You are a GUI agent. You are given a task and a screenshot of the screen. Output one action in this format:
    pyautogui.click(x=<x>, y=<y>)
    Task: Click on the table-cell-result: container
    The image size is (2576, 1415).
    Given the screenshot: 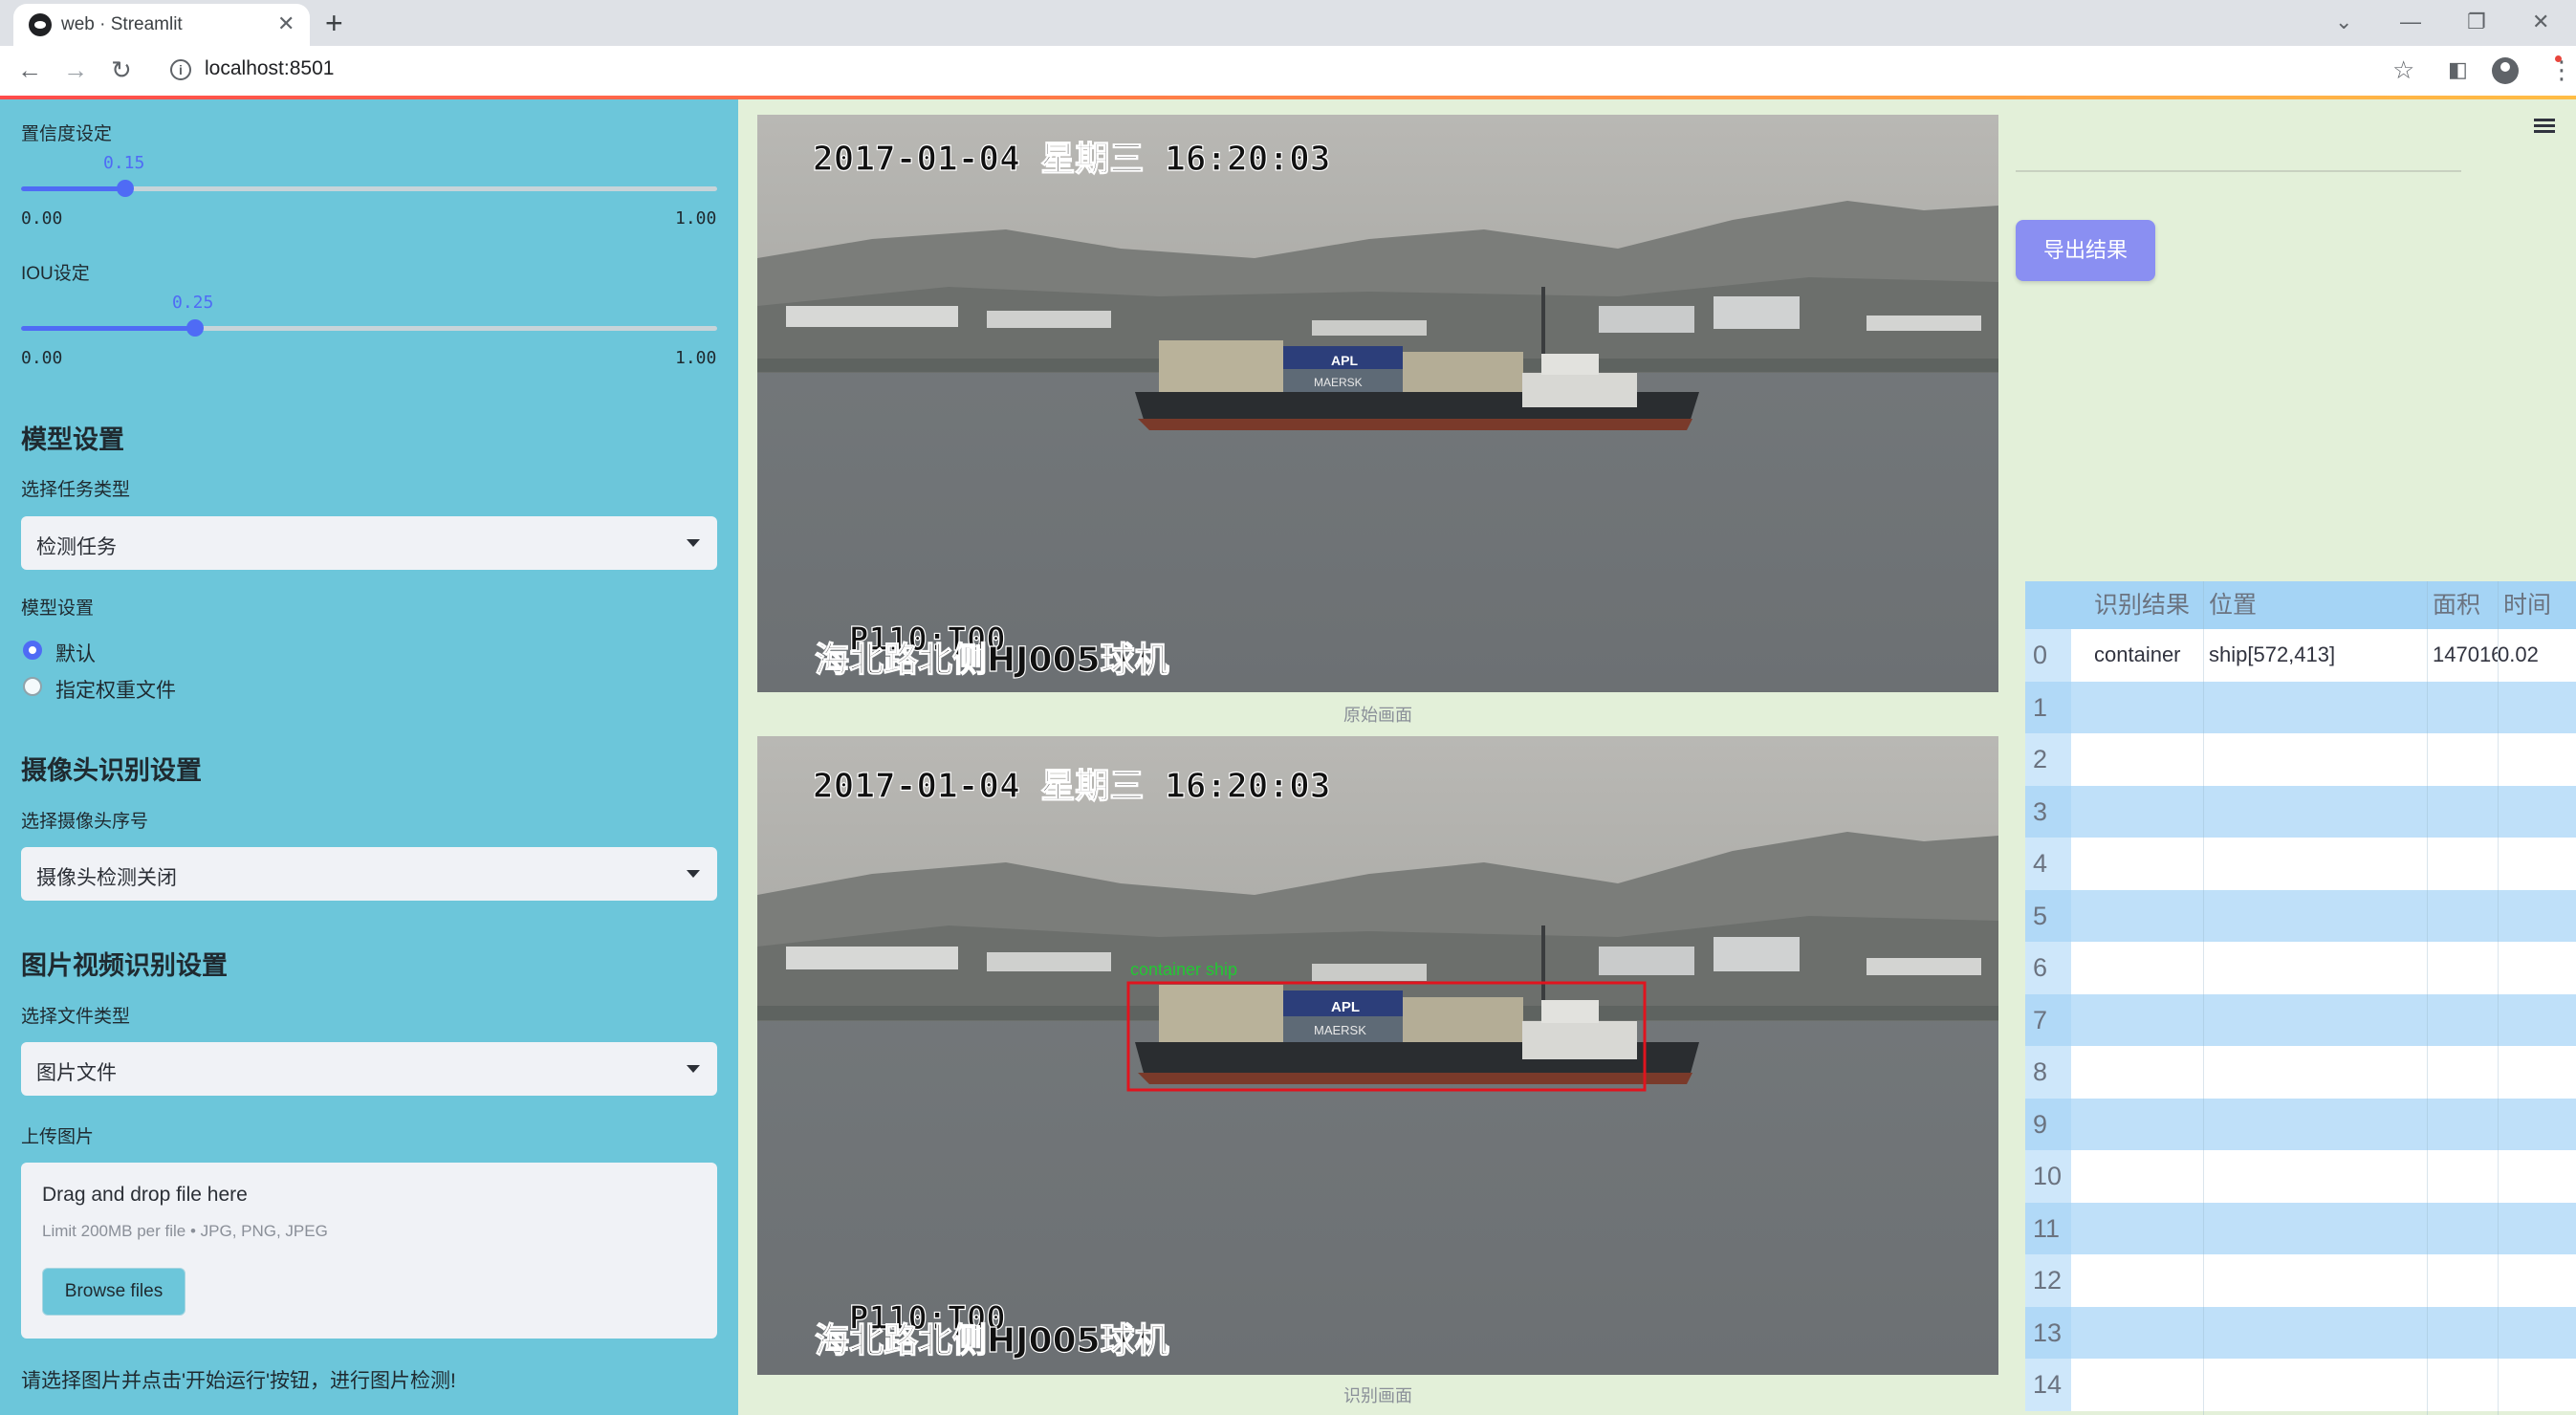 What is the action you would take?
    pyautogui.click(x=2137, y=654)
    